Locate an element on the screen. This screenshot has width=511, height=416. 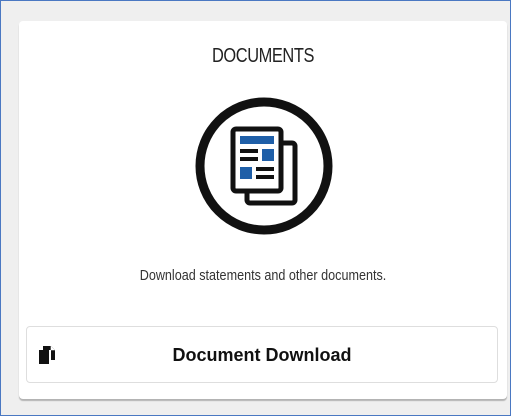
document-download-button: Document Download is located at coordinates (262, 354).